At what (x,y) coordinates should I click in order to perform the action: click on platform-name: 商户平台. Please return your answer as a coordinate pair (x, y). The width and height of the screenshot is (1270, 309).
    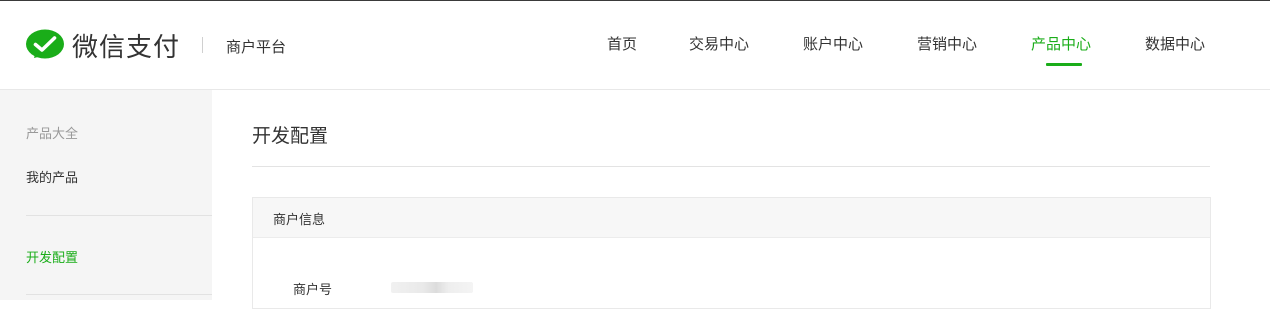
    Looking at the image, I should click on (256, 47).